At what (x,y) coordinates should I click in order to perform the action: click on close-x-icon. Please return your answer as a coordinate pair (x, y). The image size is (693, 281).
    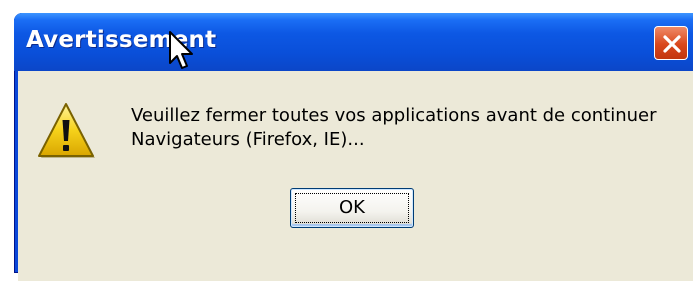
    Looking at the image, I should click on (672, 44).